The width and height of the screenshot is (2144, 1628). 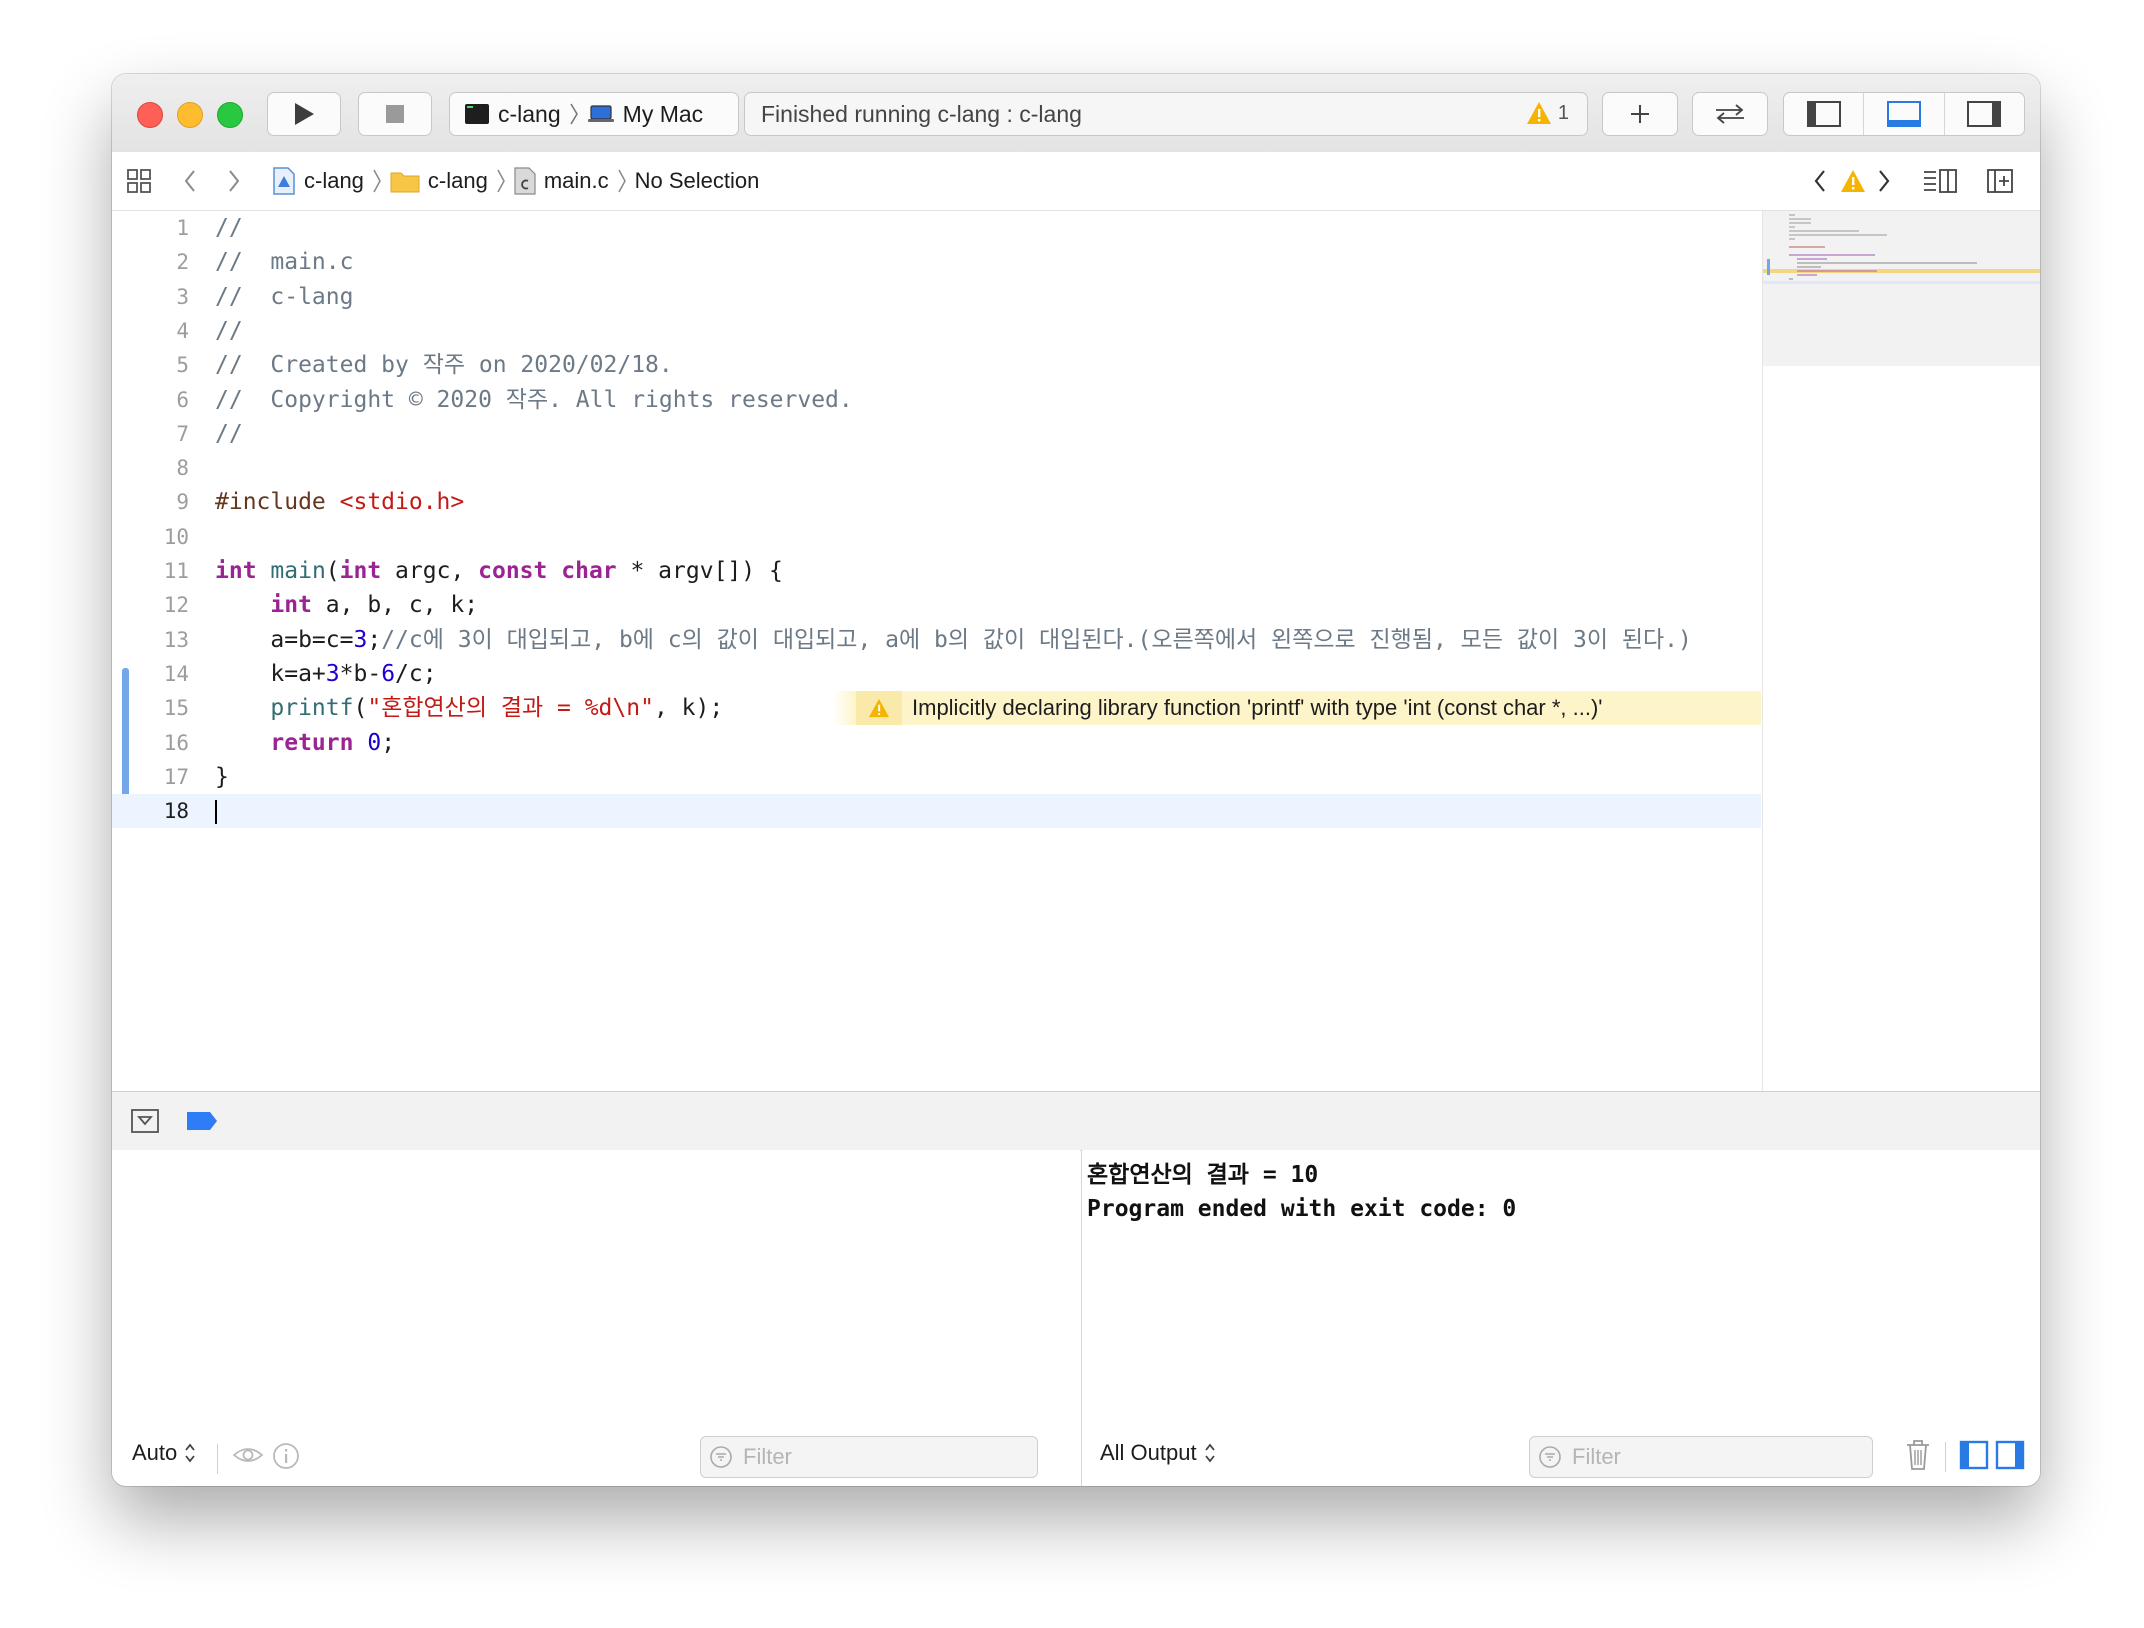 What do you see at coordinates (1550, 1457) in the screenshot?
I see `filter-icon` at bounding box center [1550, 1457].